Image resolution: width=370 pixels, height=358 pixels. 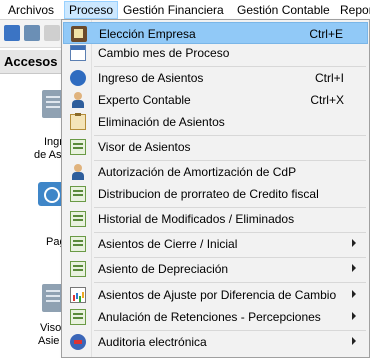 I want to click on menu-proceso-label: Proceso, so click(x=91, y=10).